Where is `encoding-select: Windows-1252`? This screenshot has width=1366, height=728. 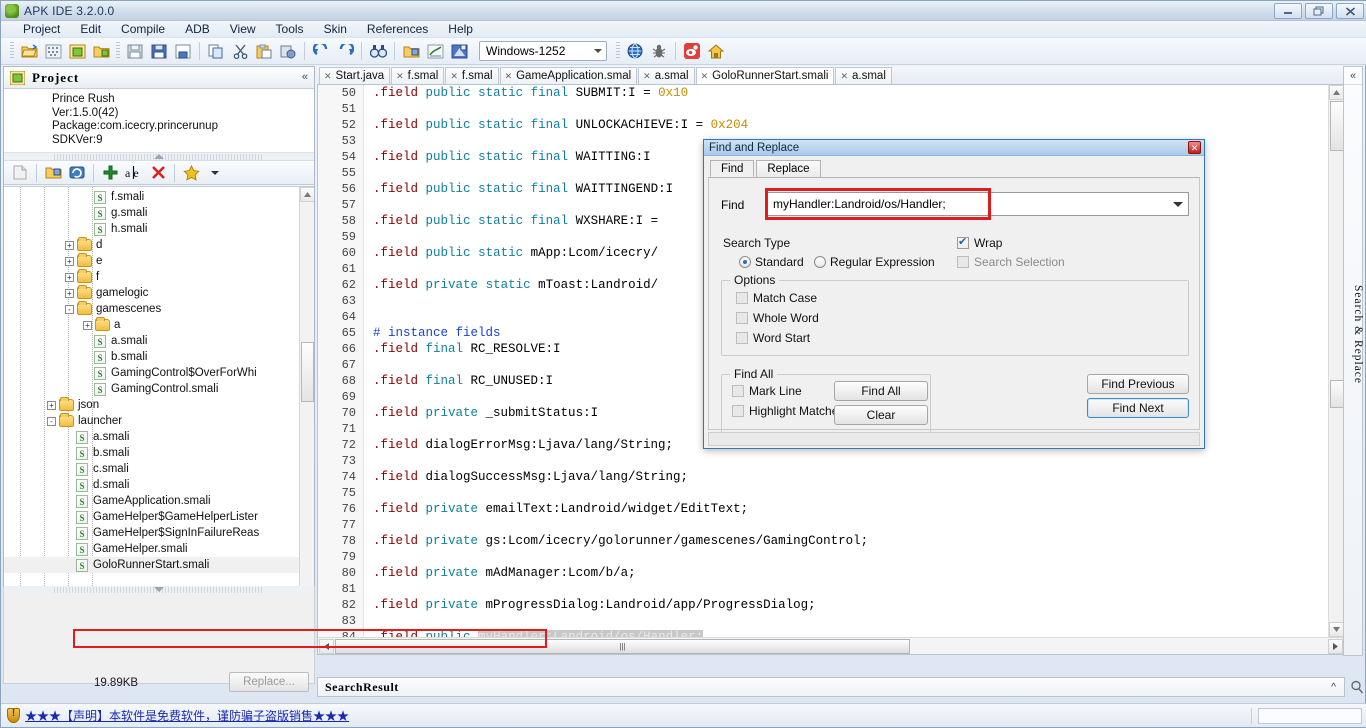 encoding-select: Windows-1252 is located at coordinates (543, 51).